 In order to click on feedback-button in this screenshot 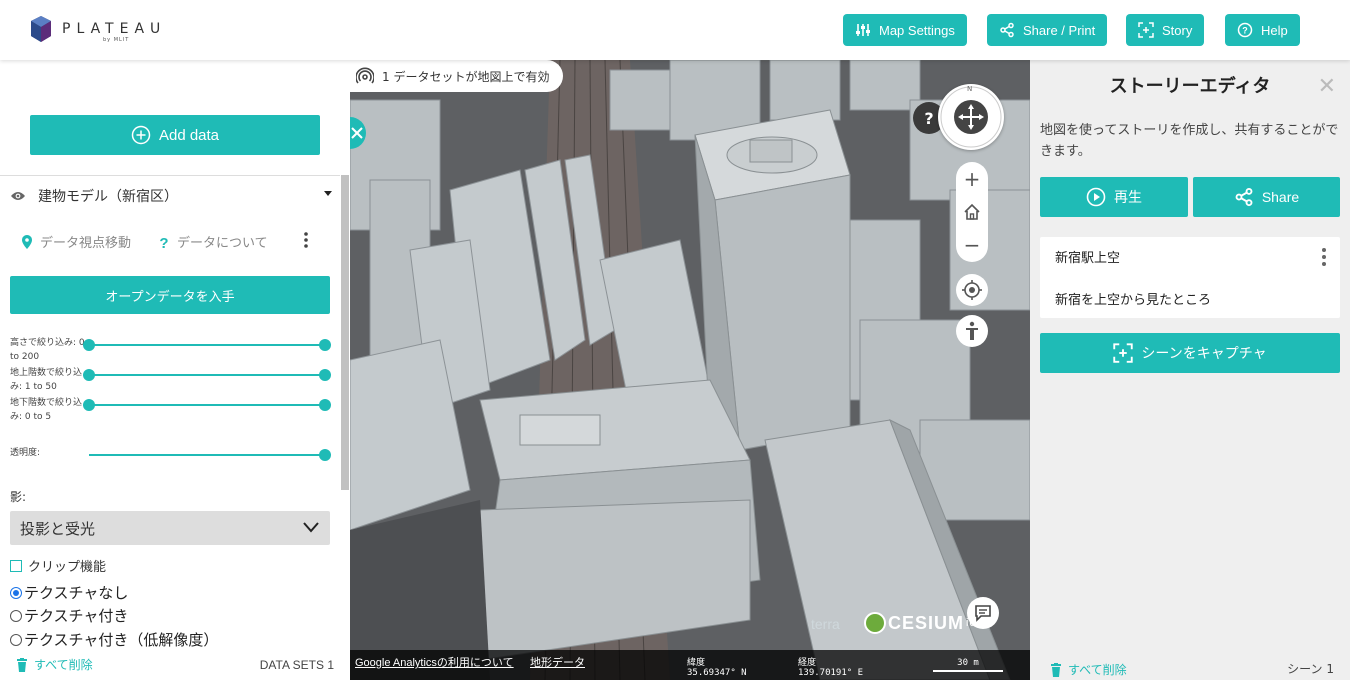, I will do `click(983, 613)`.